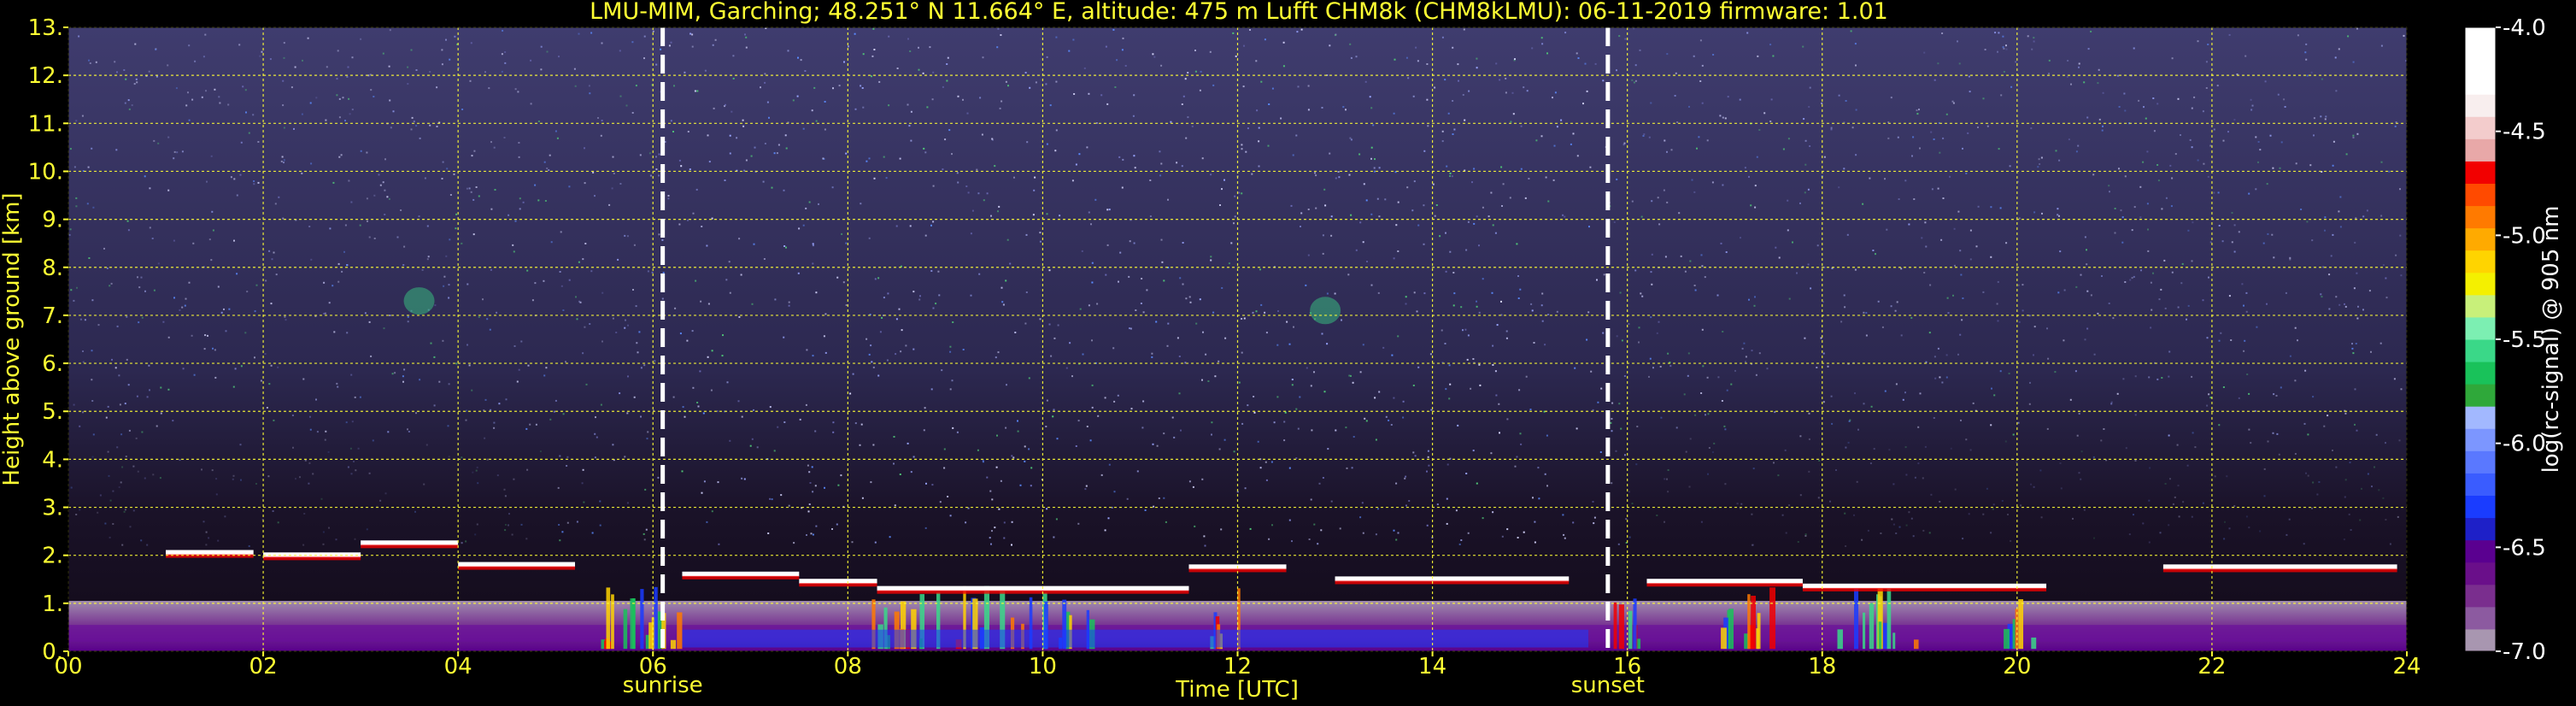 The image size is (2576, 706). I want to click on convective-plume, so click(1880, 635).